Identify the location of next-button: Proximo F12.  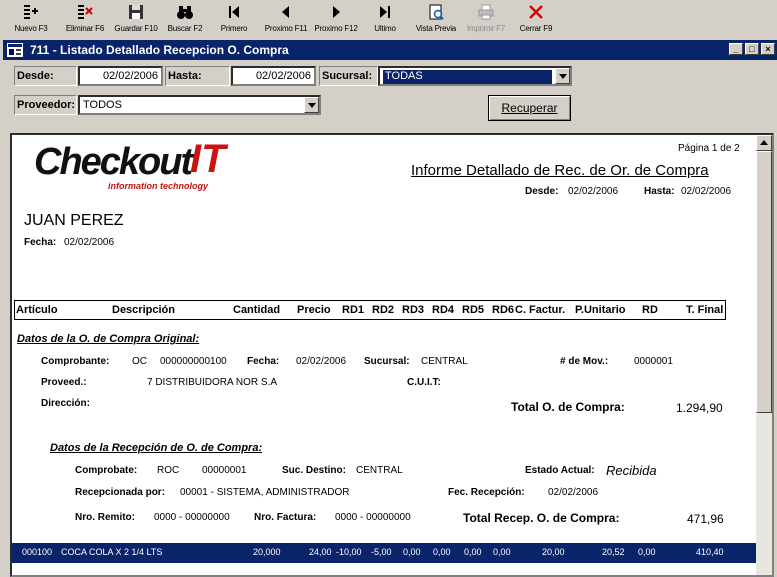
(336, 18).